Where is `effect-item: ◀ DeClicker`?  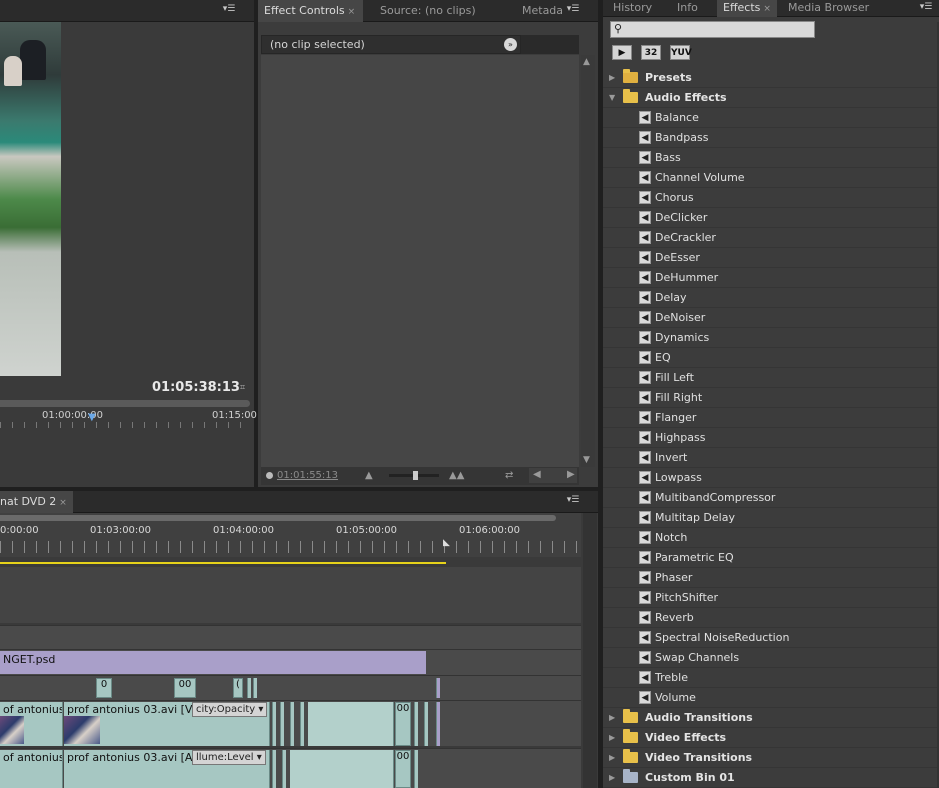 effect-item: ◀ DeClicker is located at coordinates (770, 218).